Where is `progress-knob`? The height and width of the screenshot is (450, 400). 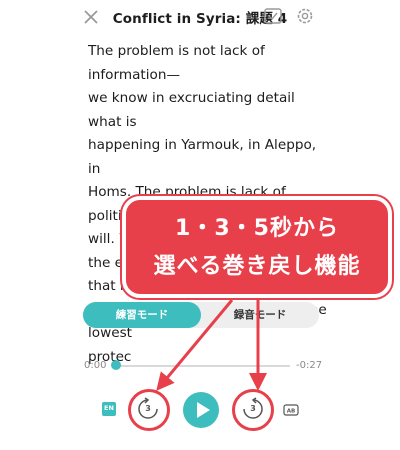
progress-knob is located at coordinates (116, 365).